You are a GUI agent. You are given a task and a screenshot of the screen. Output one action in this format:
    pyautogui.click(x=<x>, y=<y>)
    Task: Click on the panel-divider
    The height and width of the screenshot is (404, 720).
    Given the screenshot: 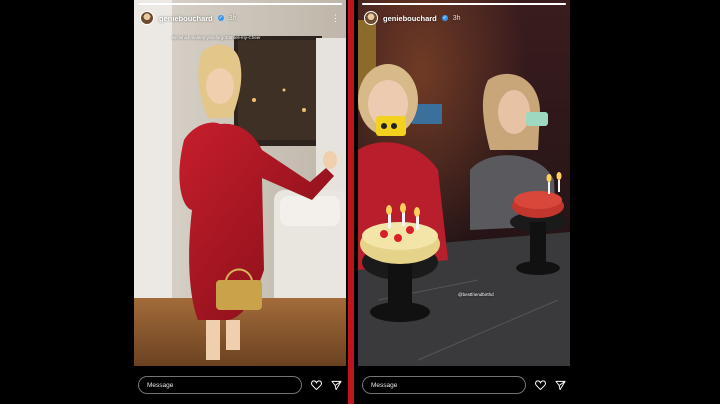 What is the action you would take?
    pyautogui.click(x=351, y=202)
    